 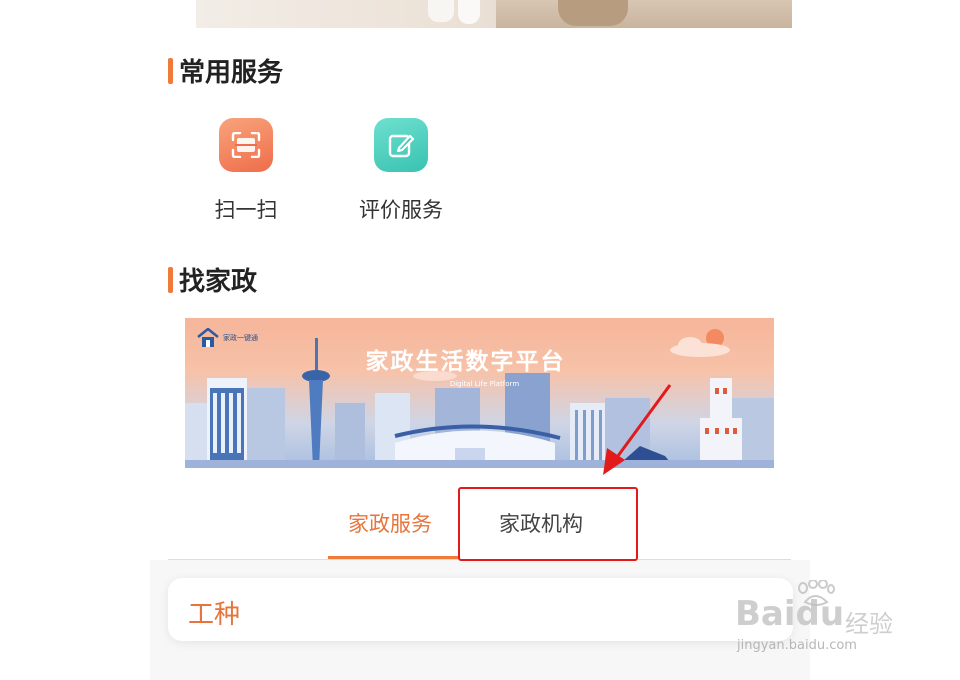 I want to click on review-service-button: 评价服务, so click(x=401, y=171).